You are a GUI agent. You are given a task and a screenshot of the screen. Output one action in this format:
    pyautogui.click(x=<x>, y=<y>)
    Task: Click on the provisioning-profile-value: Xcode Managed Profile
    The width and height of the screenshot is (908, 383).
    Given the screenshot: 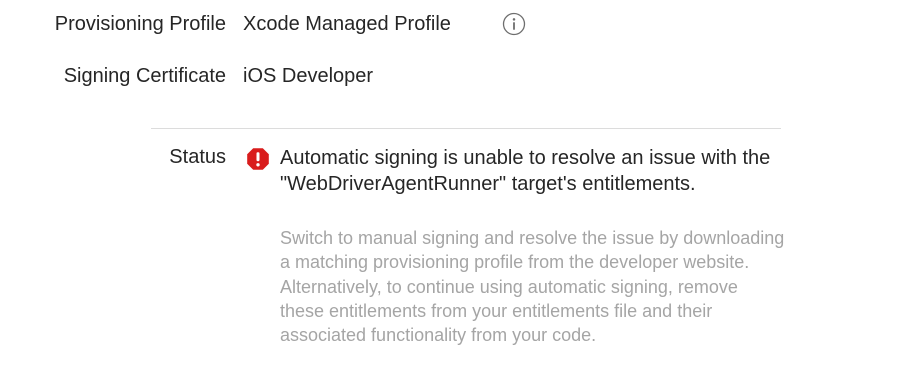 What is the action you would take?
    pyautogui.click(x=347, y=24)
    